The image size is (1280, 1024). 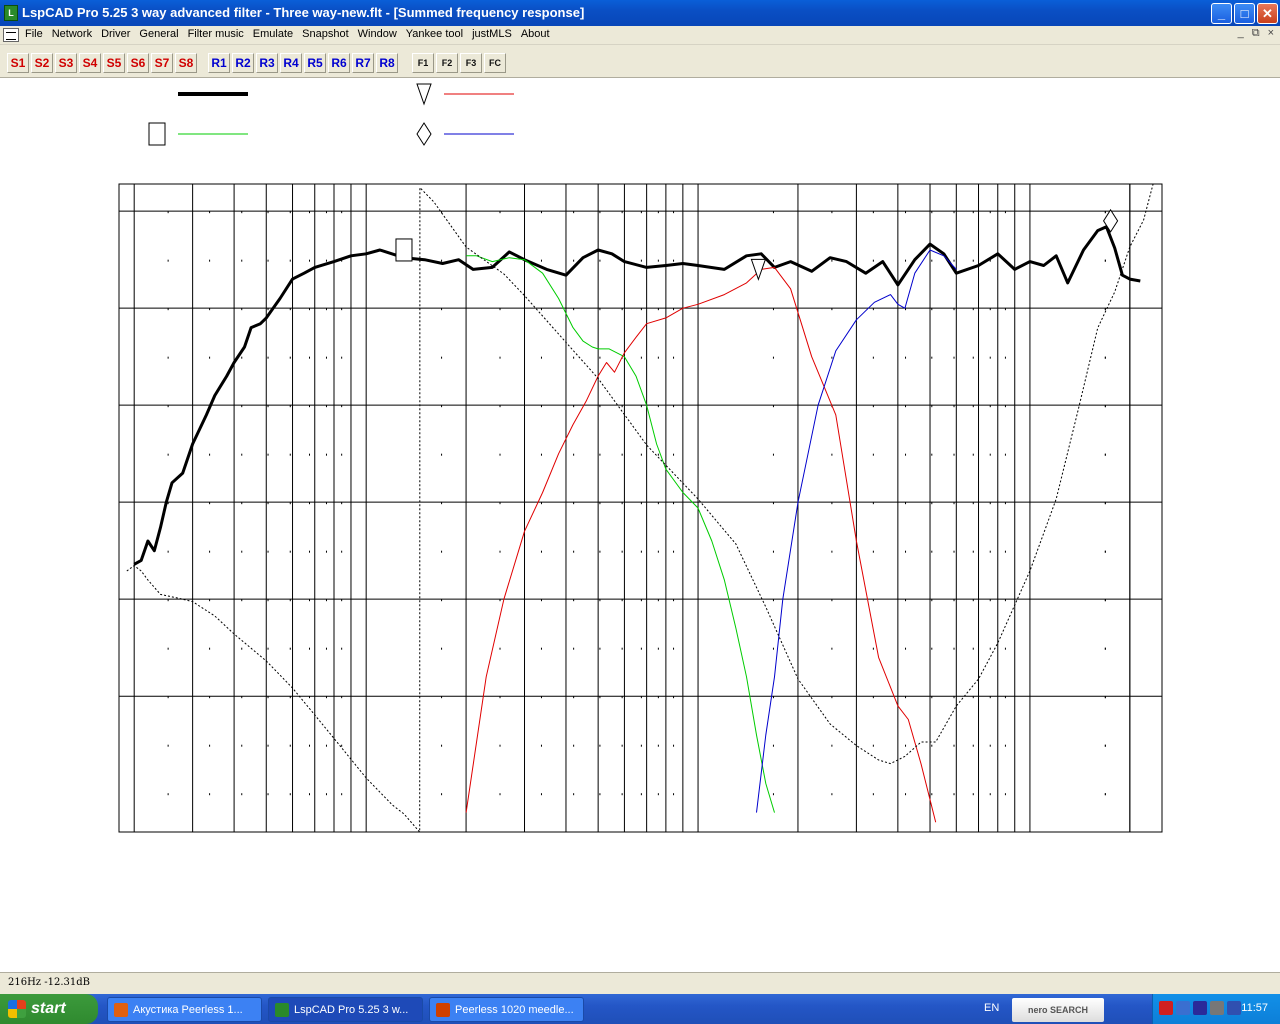 What do you see at coordinates (1244, 13) in the screenshot?
I see `maximize-button: □` at bounding box center [1244, 13].